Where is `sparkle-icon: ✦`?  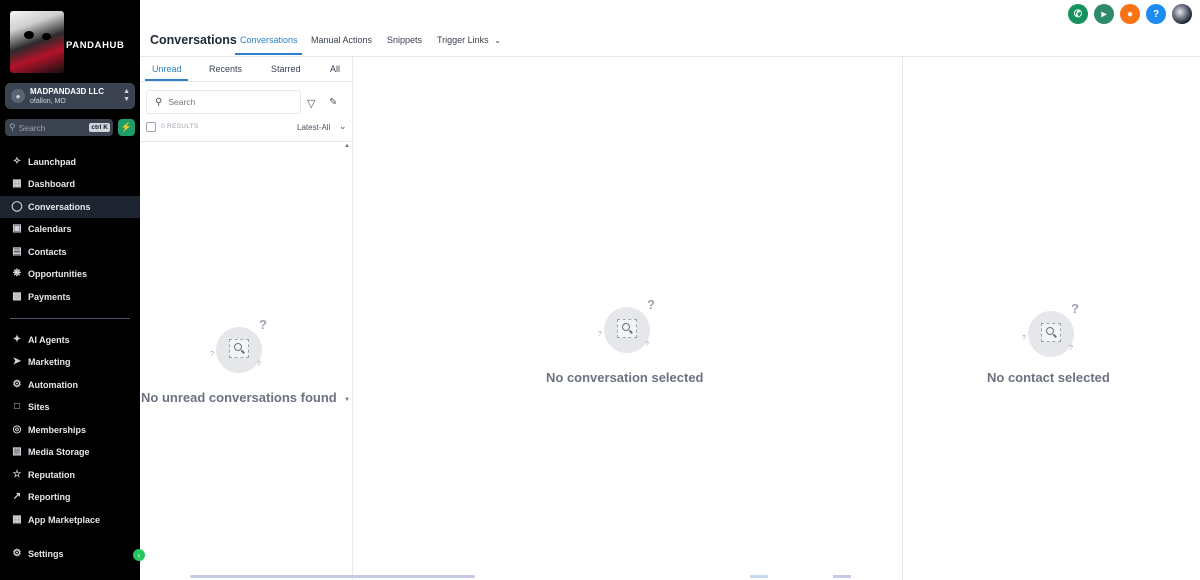
sparkle-icon: ✦ is located at coordinates (17, 339).